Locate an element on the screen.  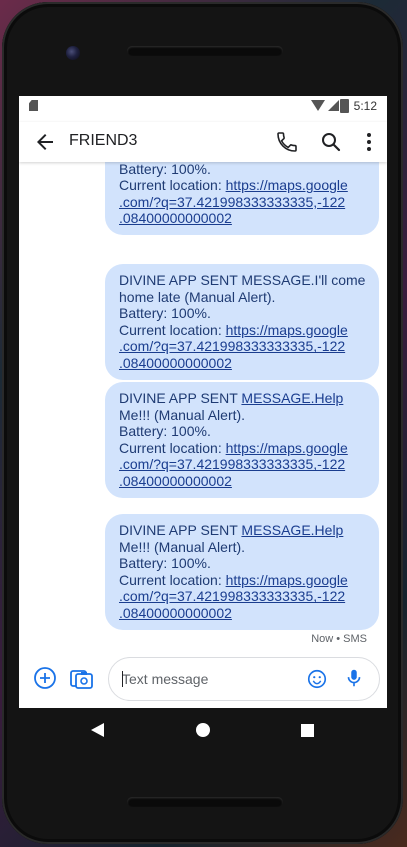
message-text: DIVINE APP SENT MESSAGE.I'll come is located at coordinates (242, 280).